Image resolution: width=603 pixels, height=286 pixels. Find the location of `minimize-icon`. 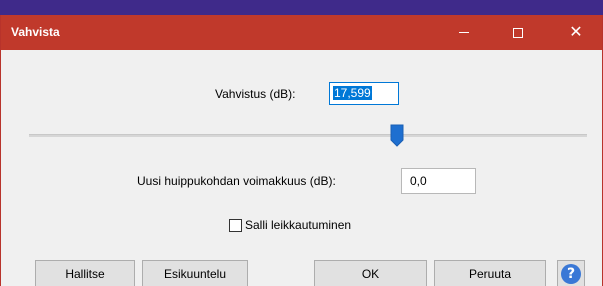

minimize-icon is located at coordinates (464, 32).